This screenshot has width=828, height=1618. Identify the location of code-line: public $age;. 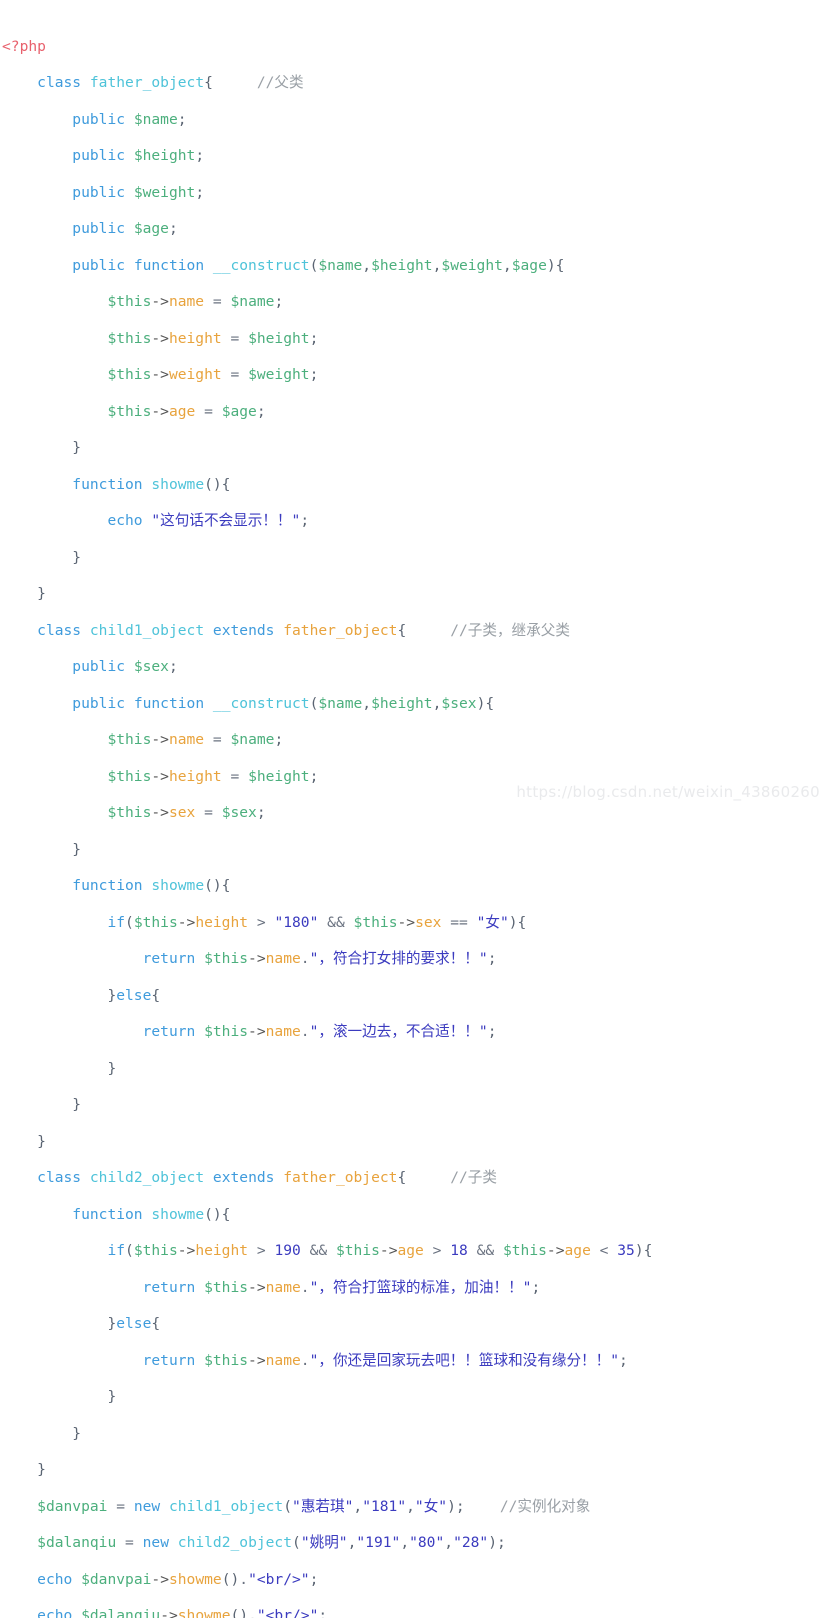
(125, 228).